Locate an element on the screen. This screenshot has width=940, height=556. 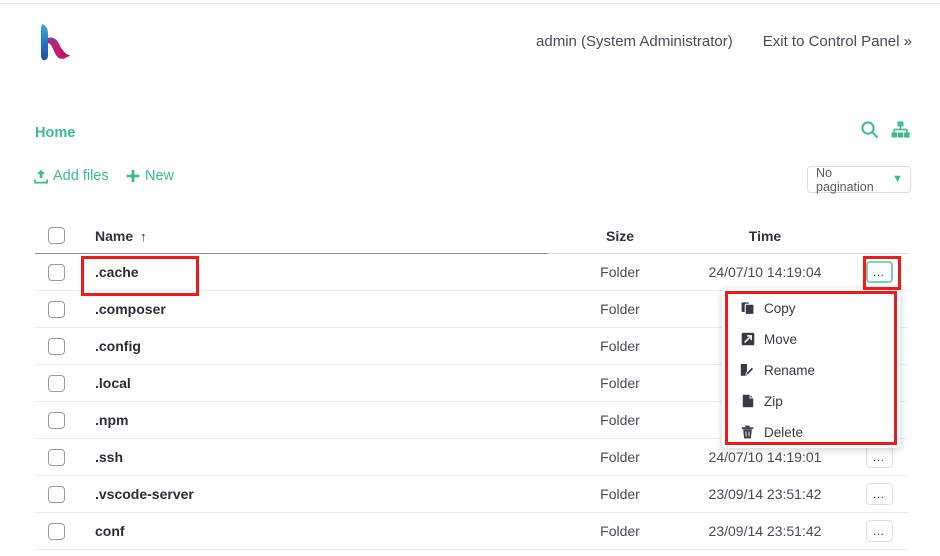
file-name: .cache is located at coordinates (320, 272).